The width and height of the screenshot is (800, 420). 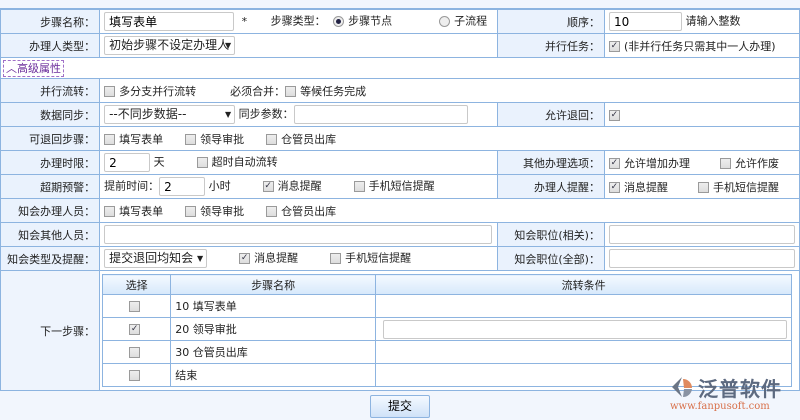 What do you see at coordinates (703, 187) in the screenshot?
I see `remind-sms-checkbox` at bounding box center [703, 187].